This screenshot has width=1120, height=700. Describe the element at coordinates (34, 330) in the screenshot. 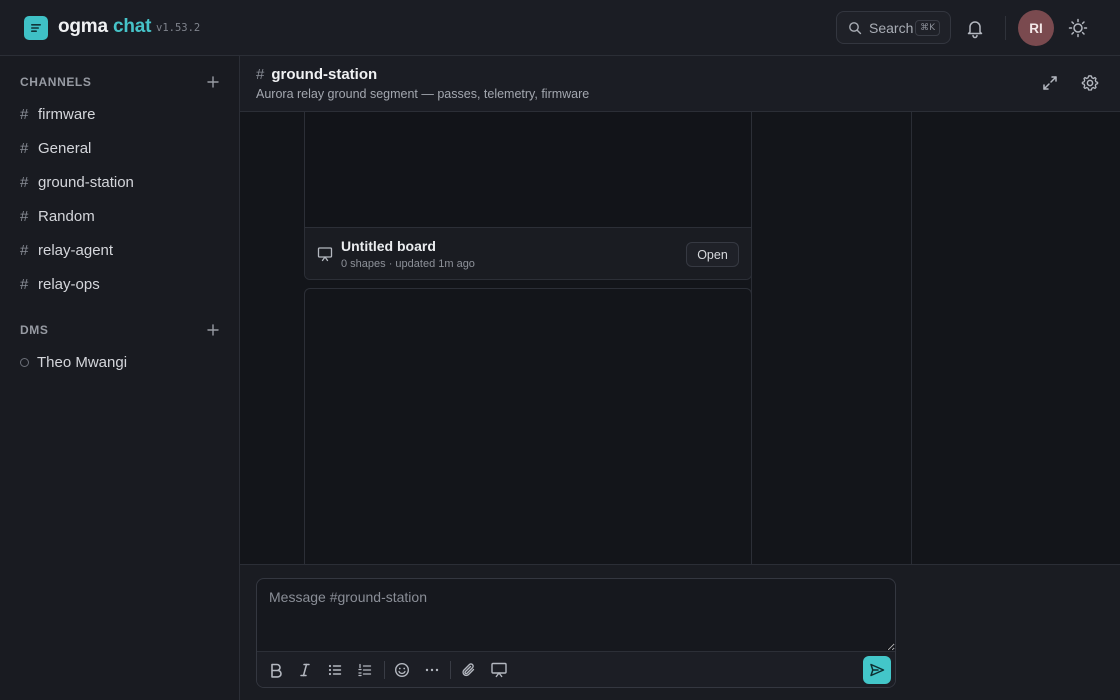

I see `dms-title: DMS` at that location.